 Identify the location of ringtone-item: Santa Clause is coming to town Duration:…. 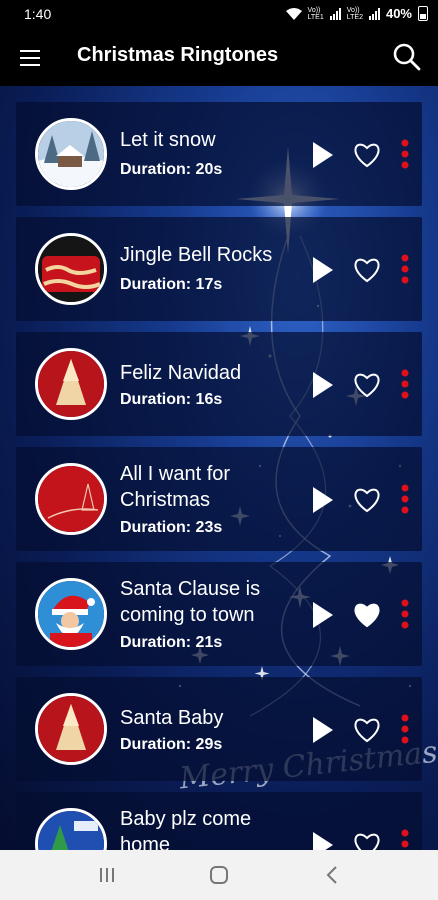
(219, 614).